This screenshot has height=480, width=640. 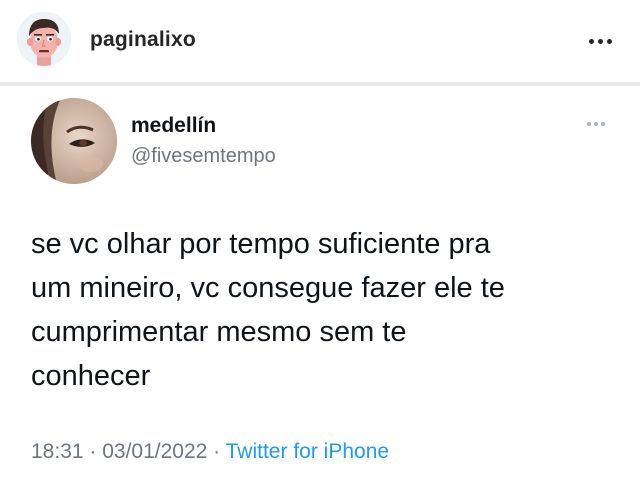 What do you see at coordinates (143, 40) in the screenshot?
I see `account-username: paginalixo` at bounding box center [143, 40].